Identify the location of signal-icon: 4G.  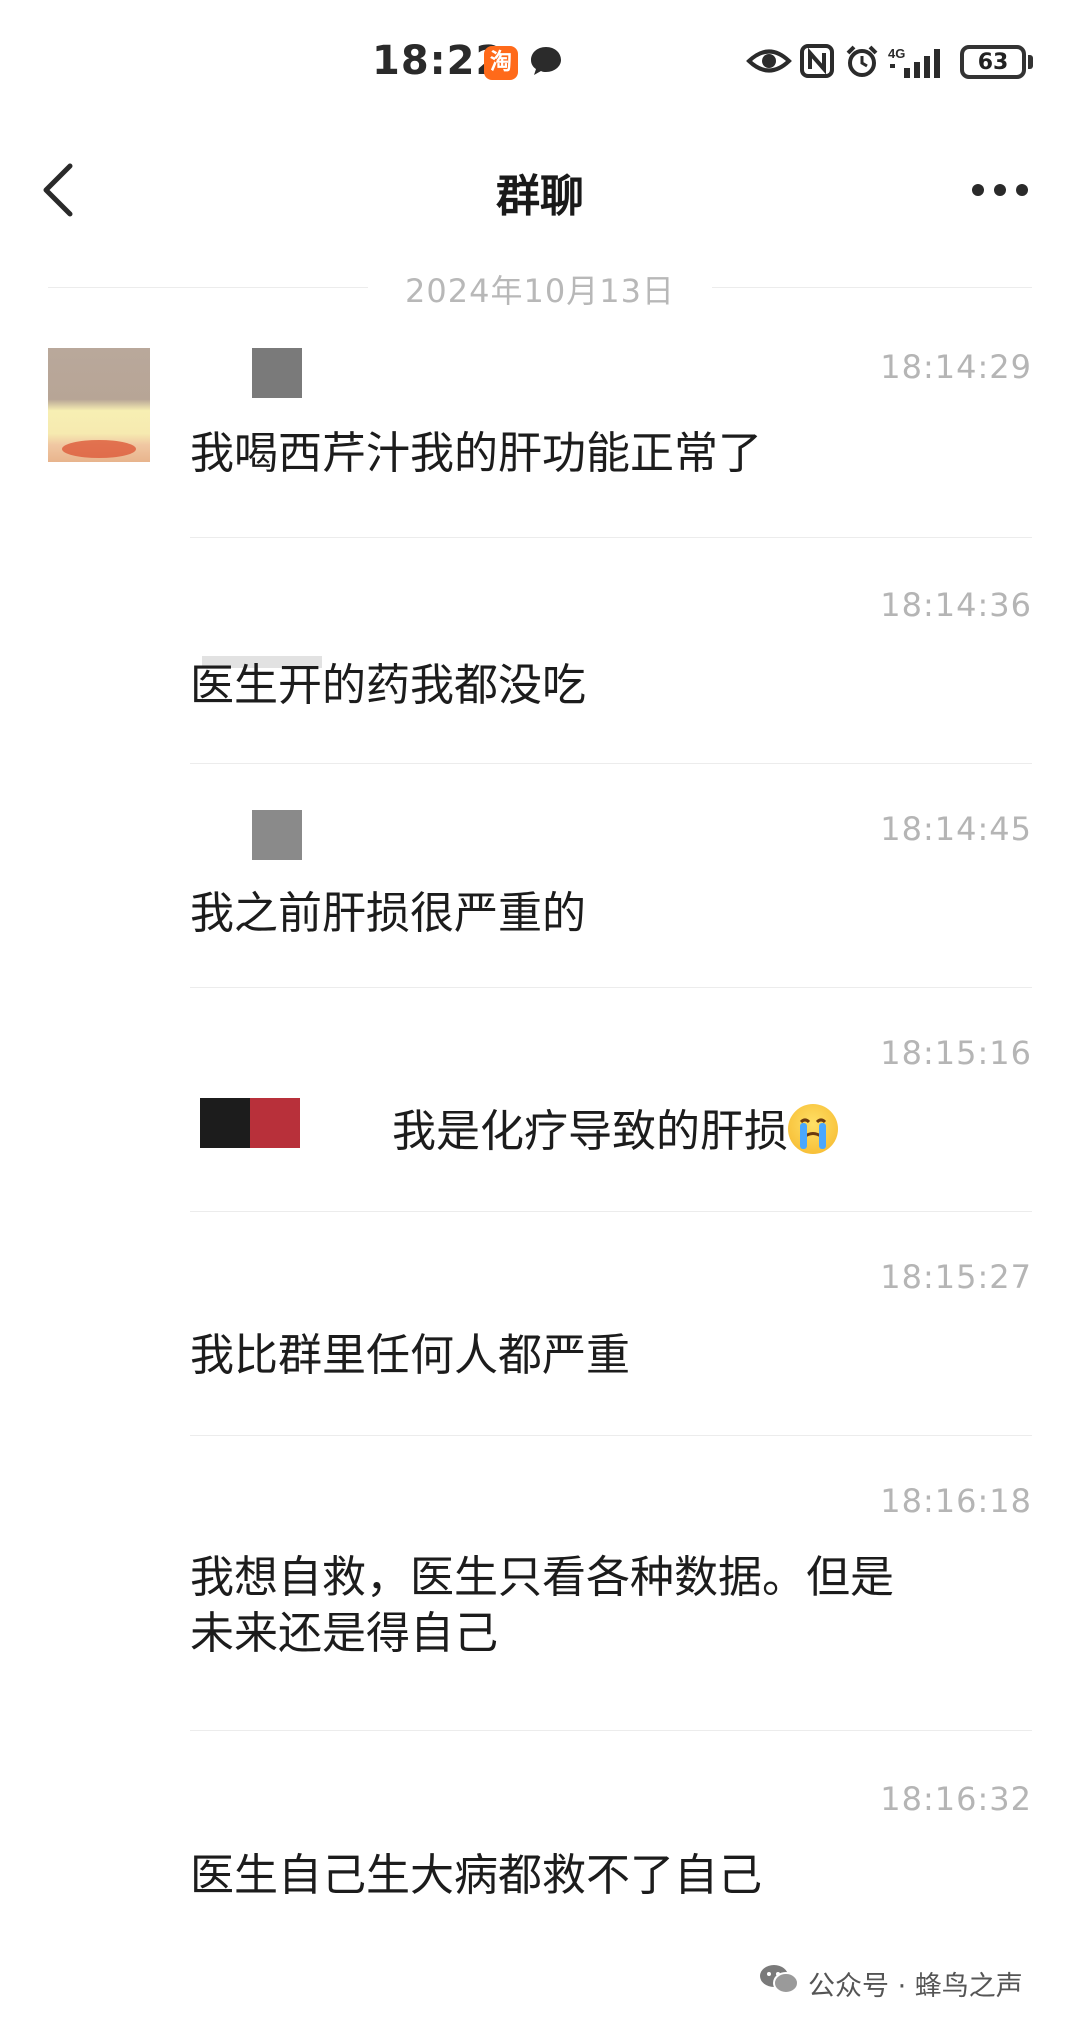
(914, 62).